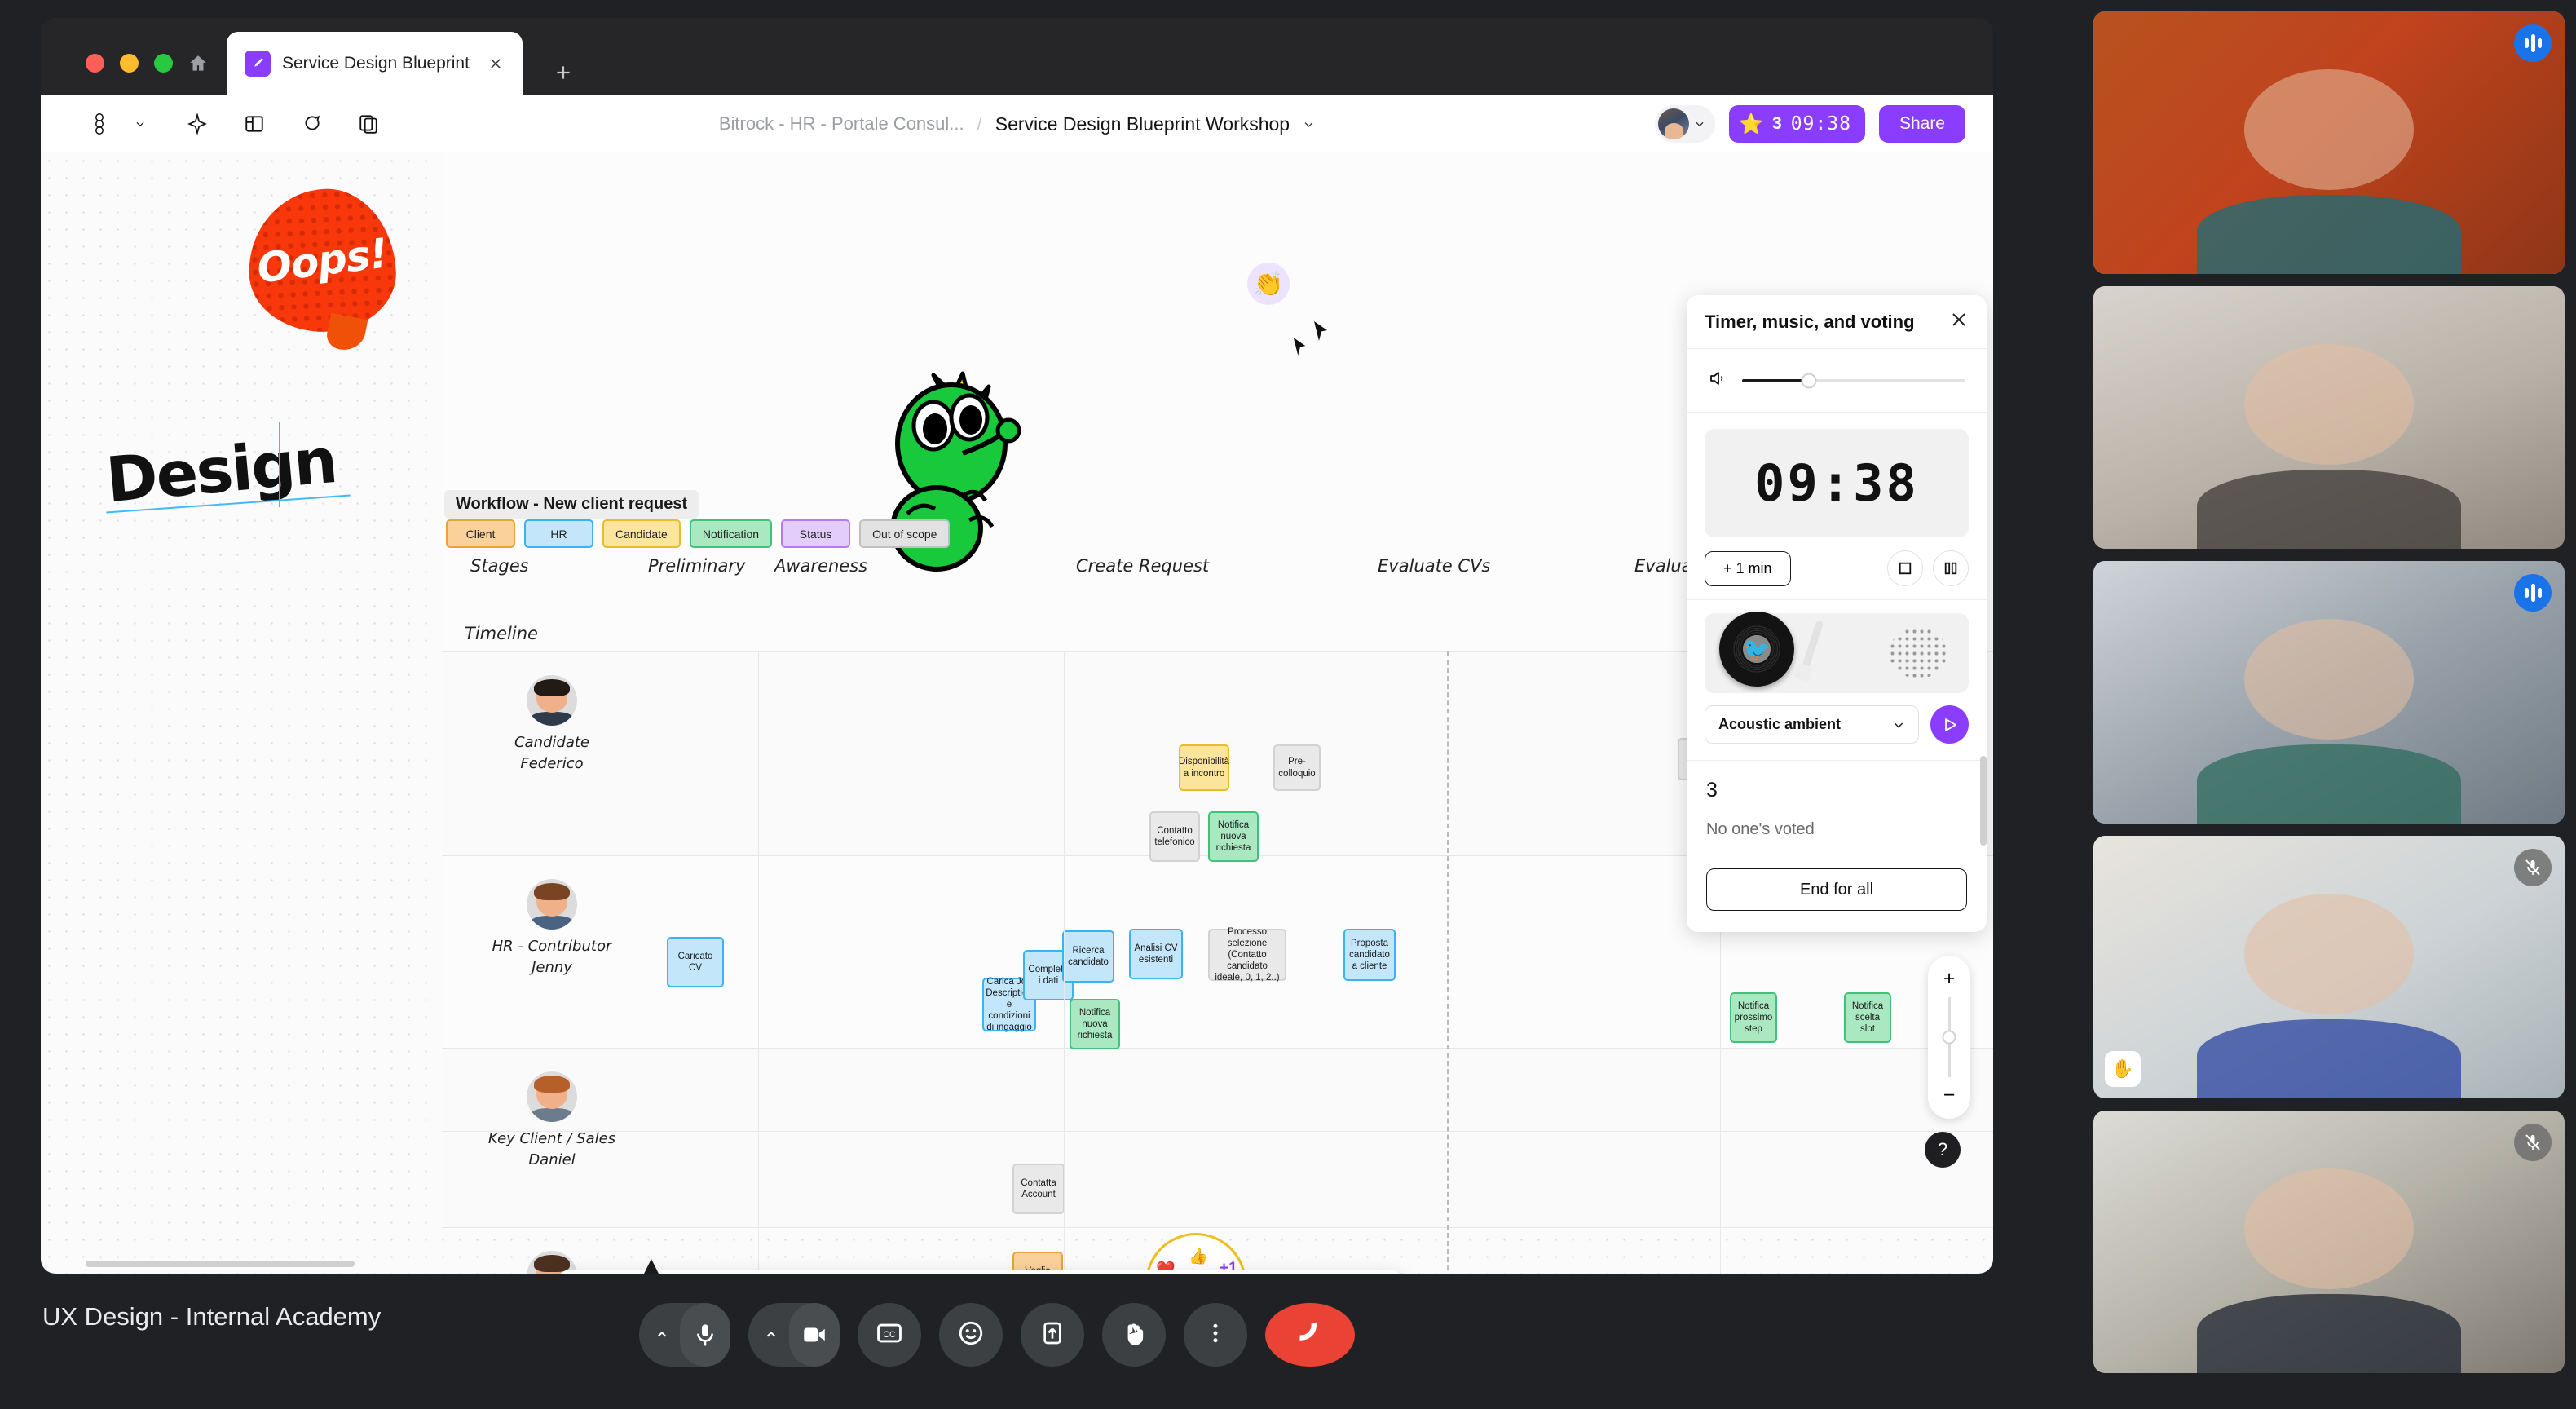  Describe the element at coordinates (1052, 1335) in the screenshot. I see `present-button` at that location.